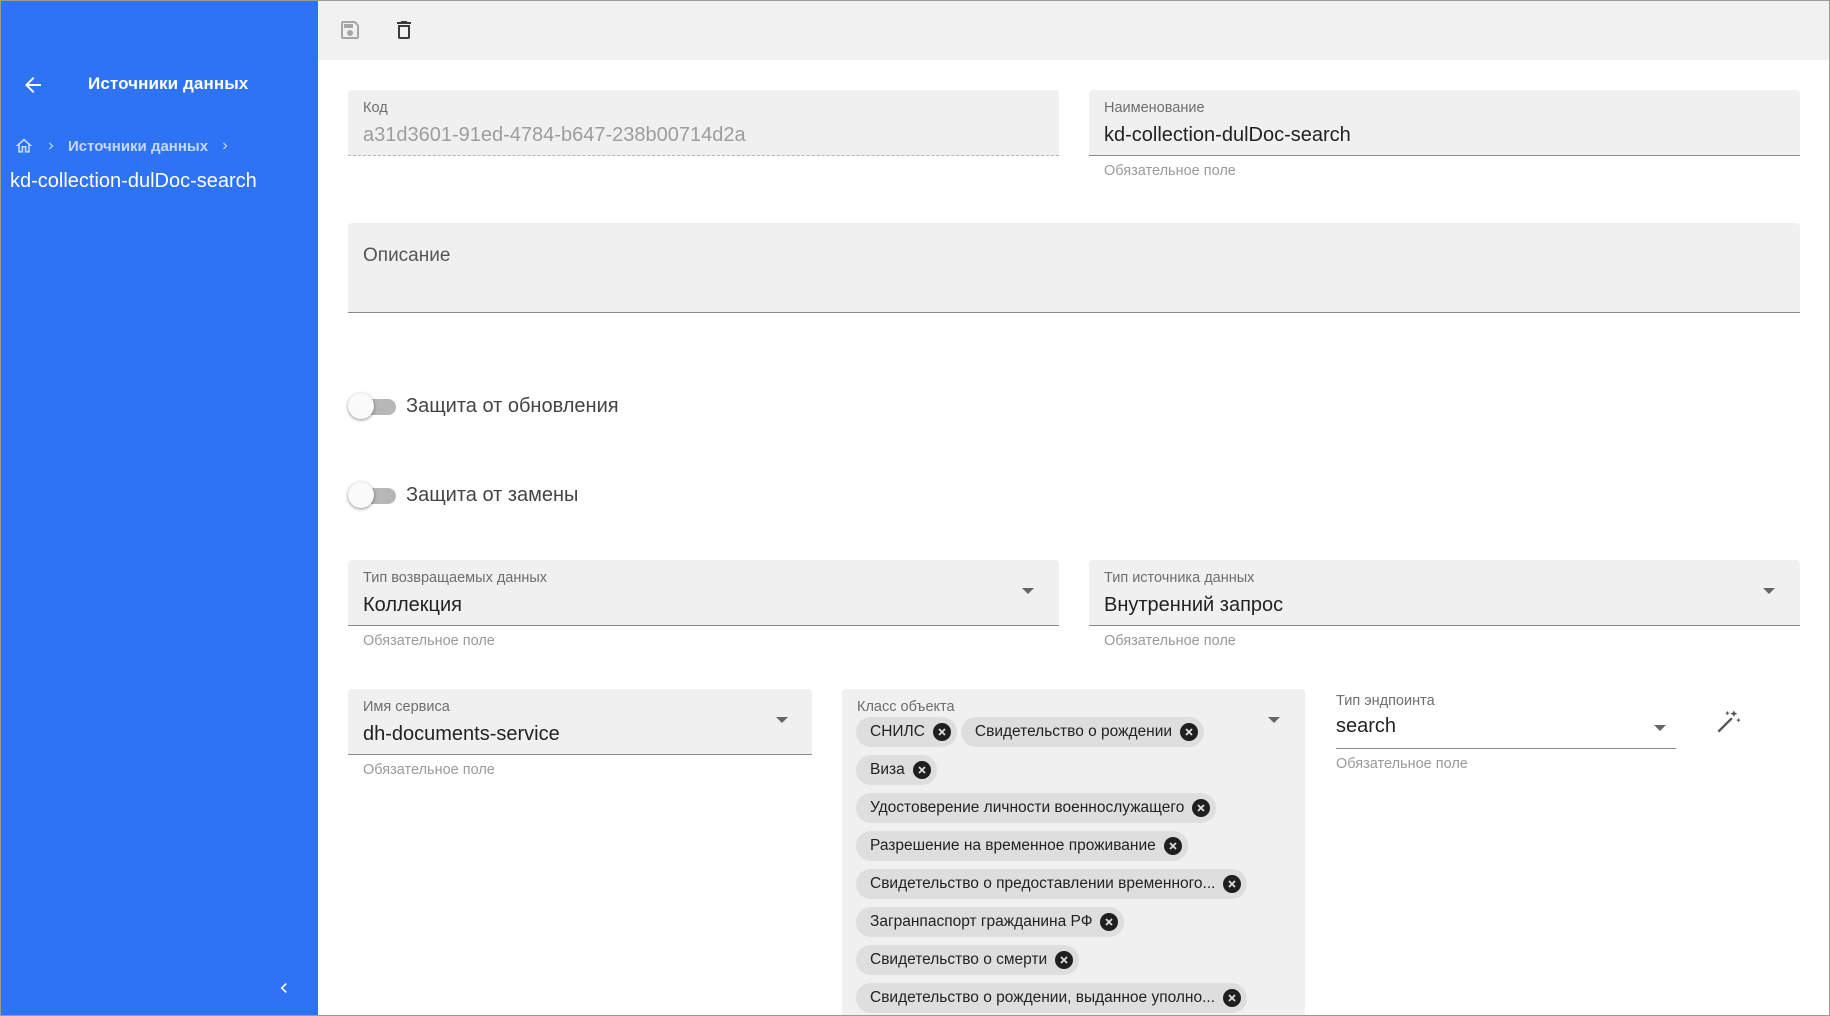  What do you see at coordinates (1444, 123) in the screenshot?
I see `name-field: Наименование kd-collection-dulDoc-search` at bounding box center [1444, 123].